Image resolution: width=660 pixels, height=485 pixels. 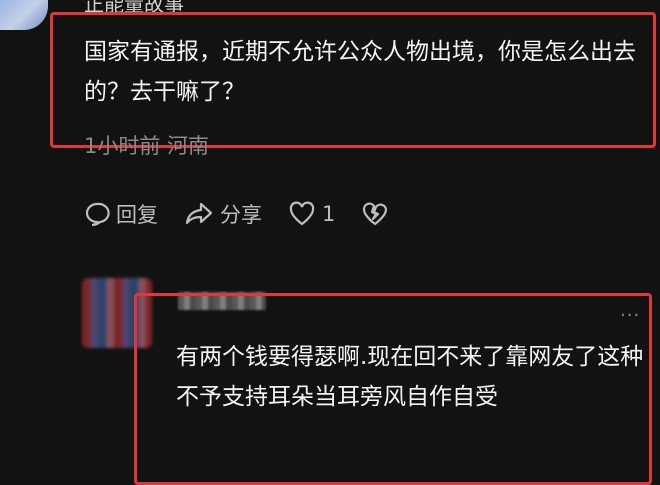 I want to click on share-button: 分享, so click(x=223, y=214).